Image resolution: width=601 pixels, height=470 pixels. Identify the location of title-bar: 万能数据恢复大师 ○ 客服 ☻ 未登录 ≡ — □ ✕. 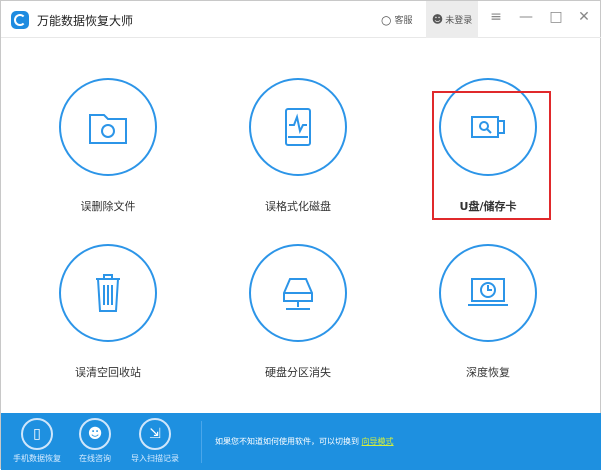
(301, 19).